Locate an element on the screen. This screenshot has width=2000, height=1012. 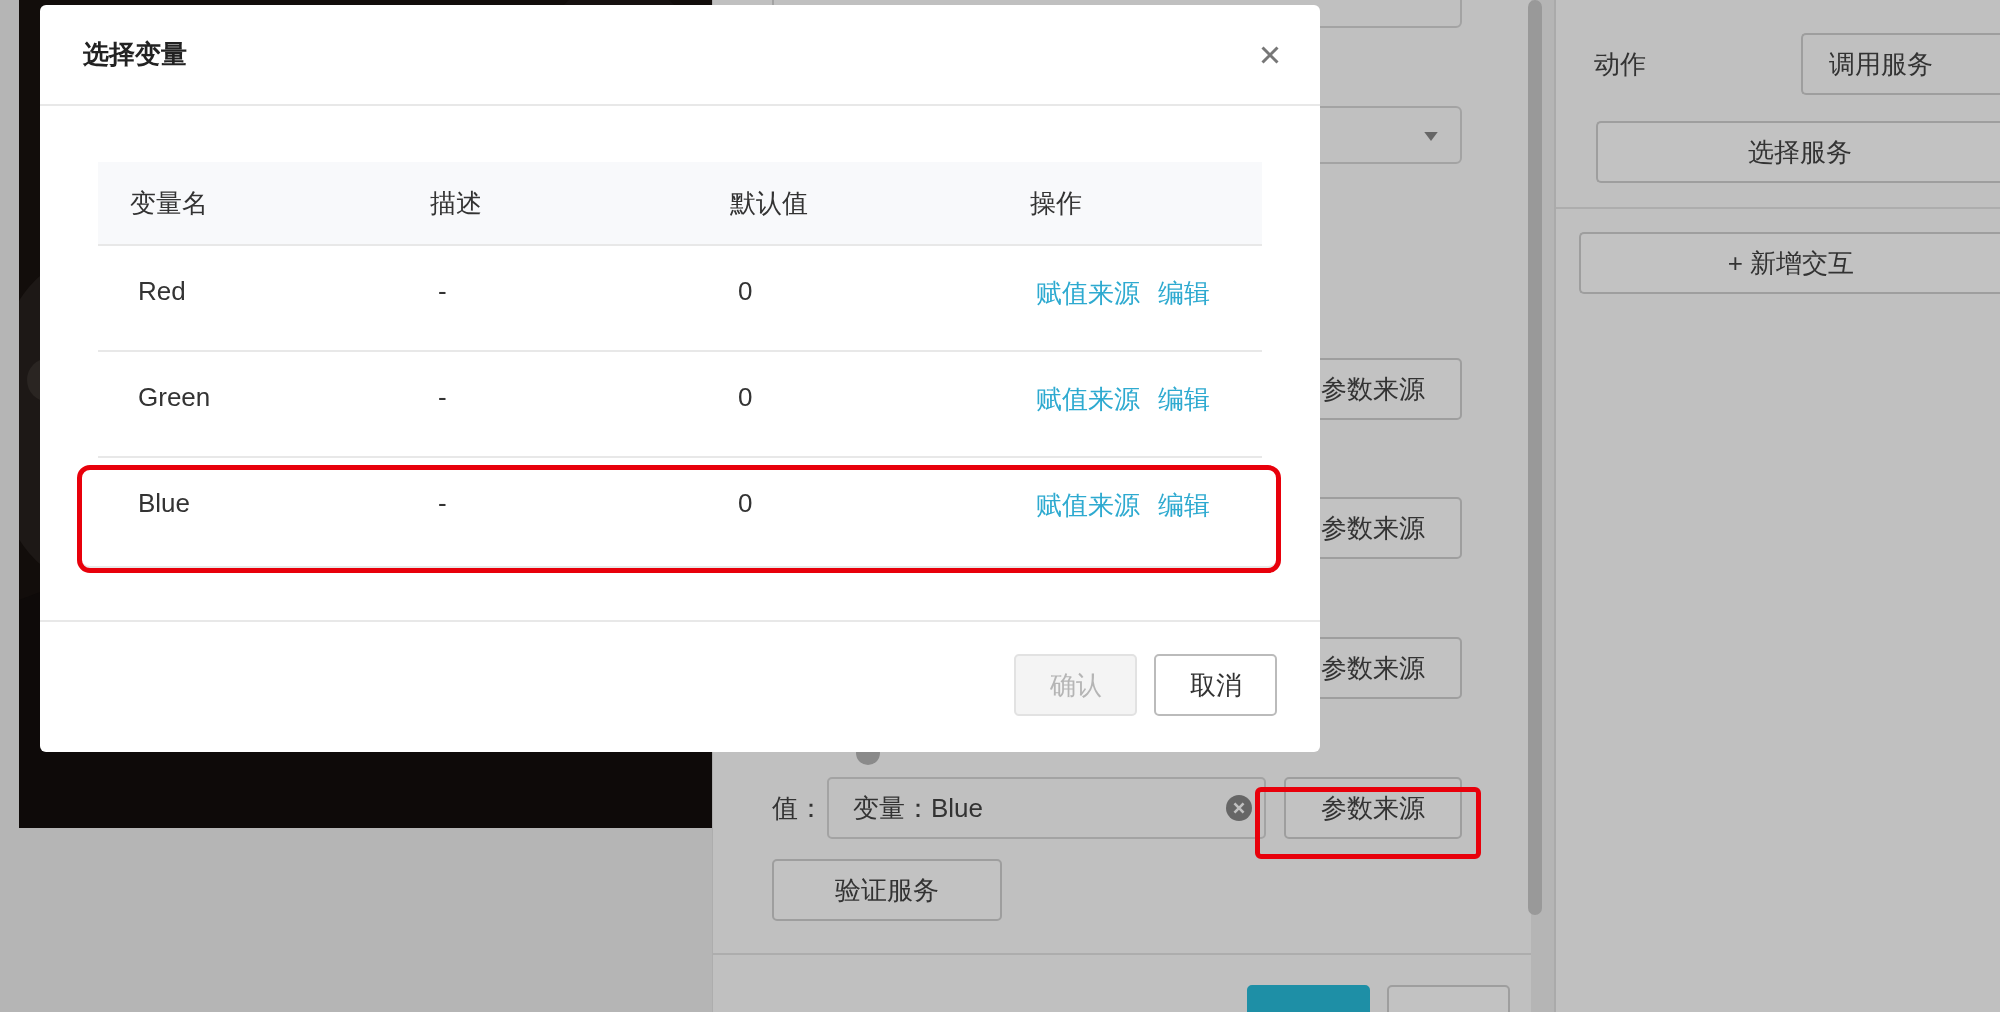
table-cell-text: Green is located at coordinates (174, 398).